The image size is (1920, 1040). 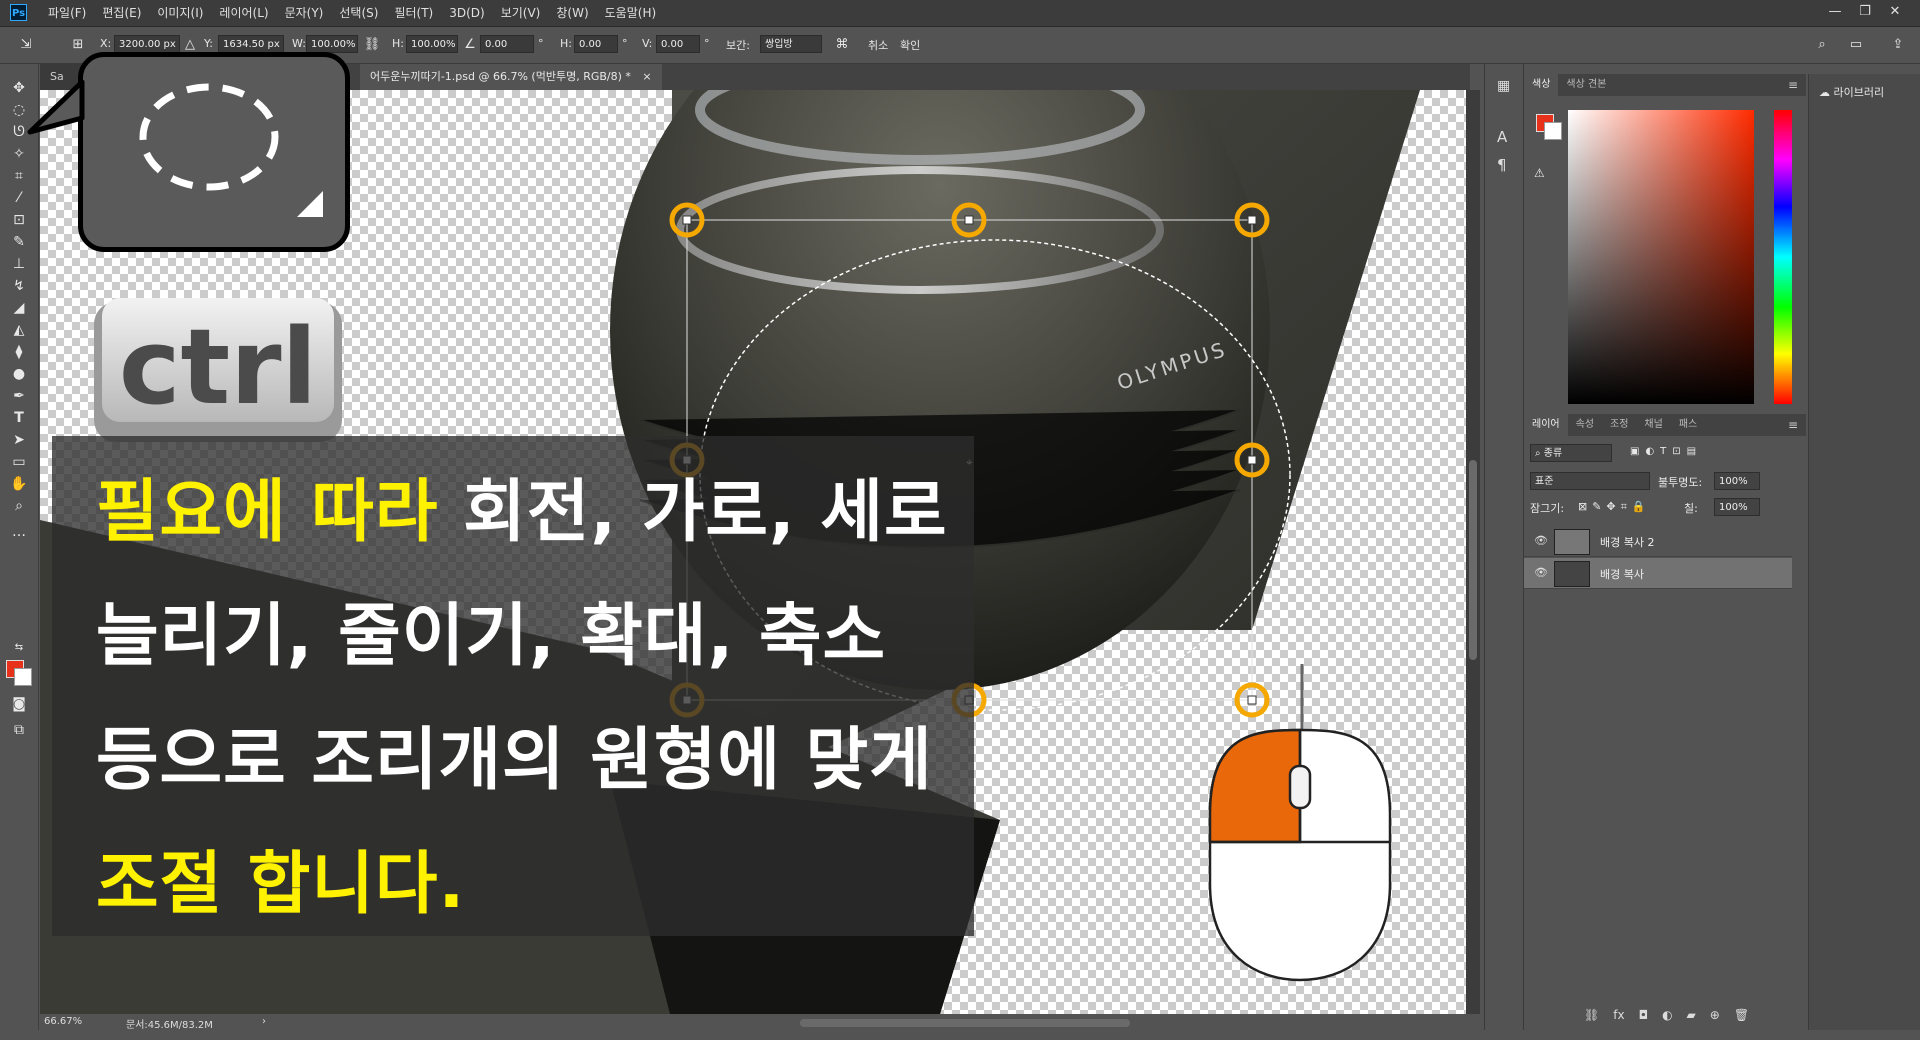 I want to click on filter-icons: ▣◐T⊡▤, so click(x=1666, y=451).